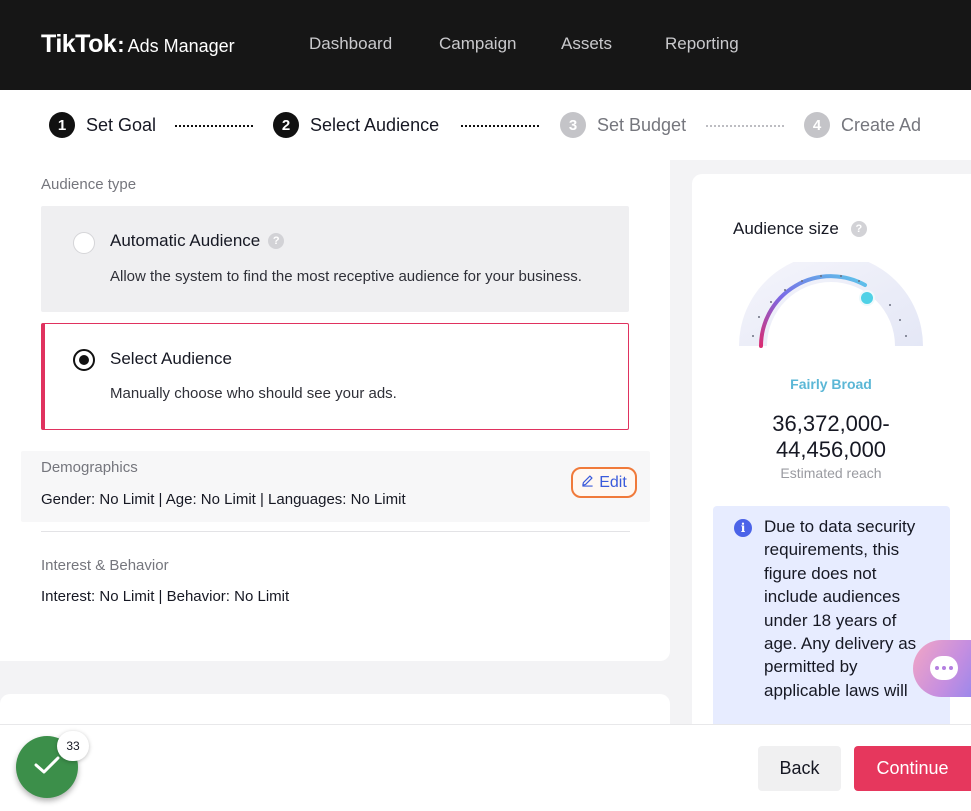 Image resolution: width=971 pixels, height=811 pixels. I want to click on logo-product: Ads Manager, so click(181, 46).